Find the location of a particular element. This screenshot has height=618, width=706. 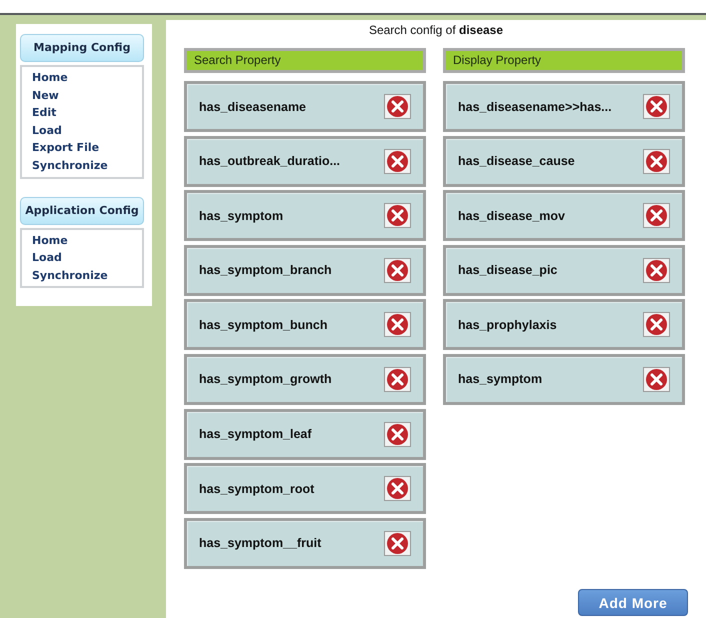

property-name: has_disease_pic is located at coordinates (508, 270).